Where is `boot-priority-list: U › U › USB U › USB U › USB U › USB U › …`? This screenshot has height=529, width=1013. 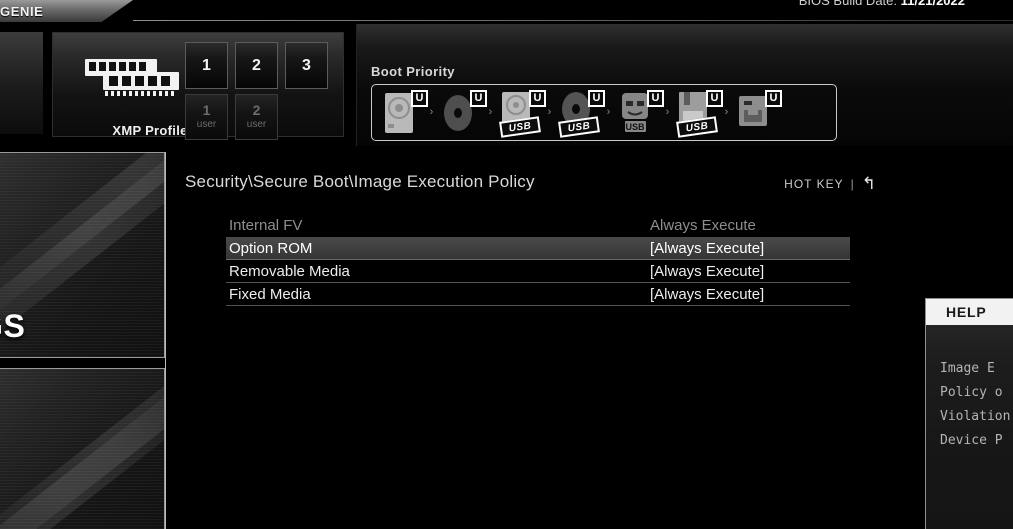
boot-priority-list: U › U › USB U › USB U › USB U › USB U › … is located at coordinates (604, 112).